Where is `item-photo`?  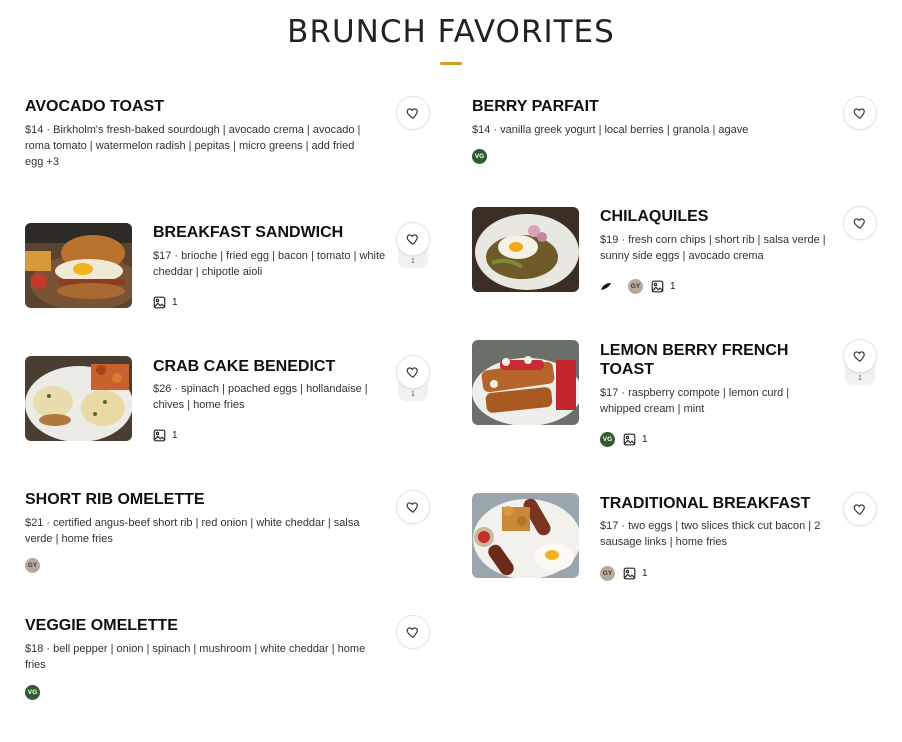
item-photo is located at coordinates (525, 535).